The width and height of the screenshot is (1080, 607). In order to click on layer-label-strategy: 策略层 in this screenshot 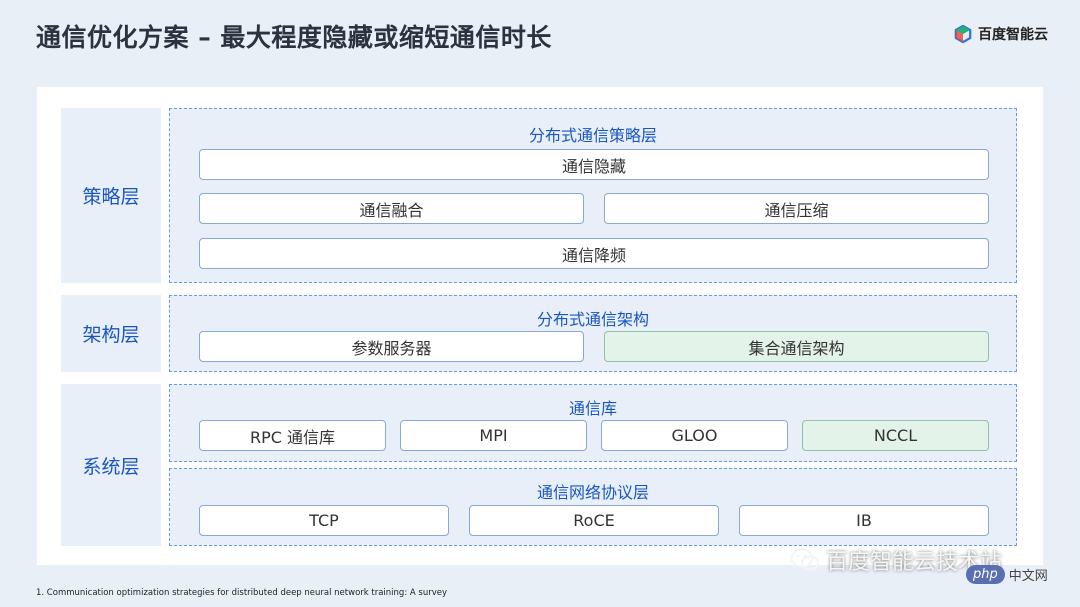, I will do `click(111, 195)`.